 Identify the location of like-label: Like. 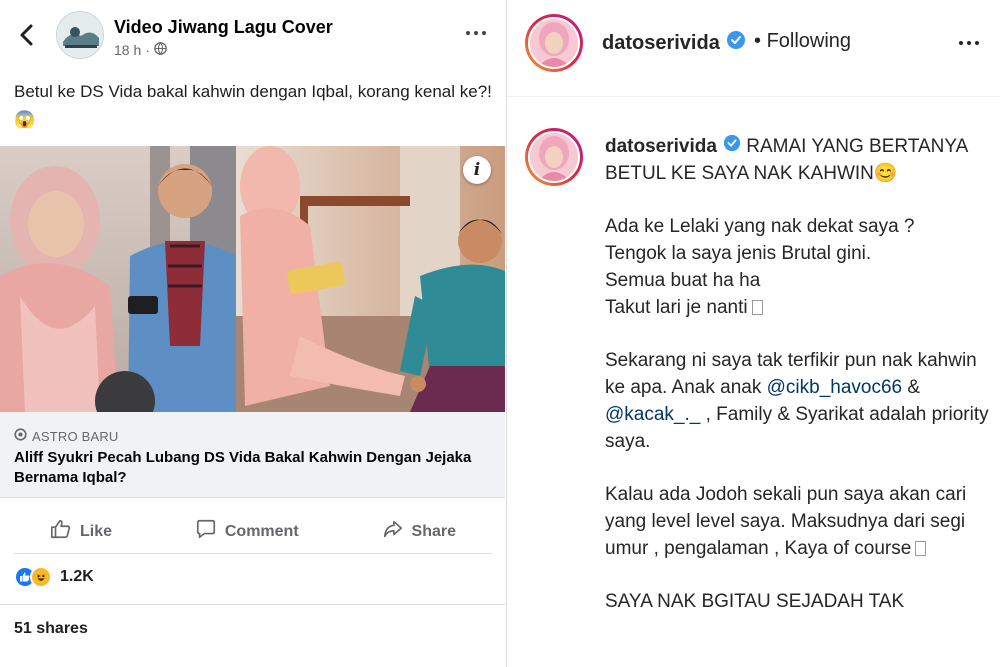
(96, 531).